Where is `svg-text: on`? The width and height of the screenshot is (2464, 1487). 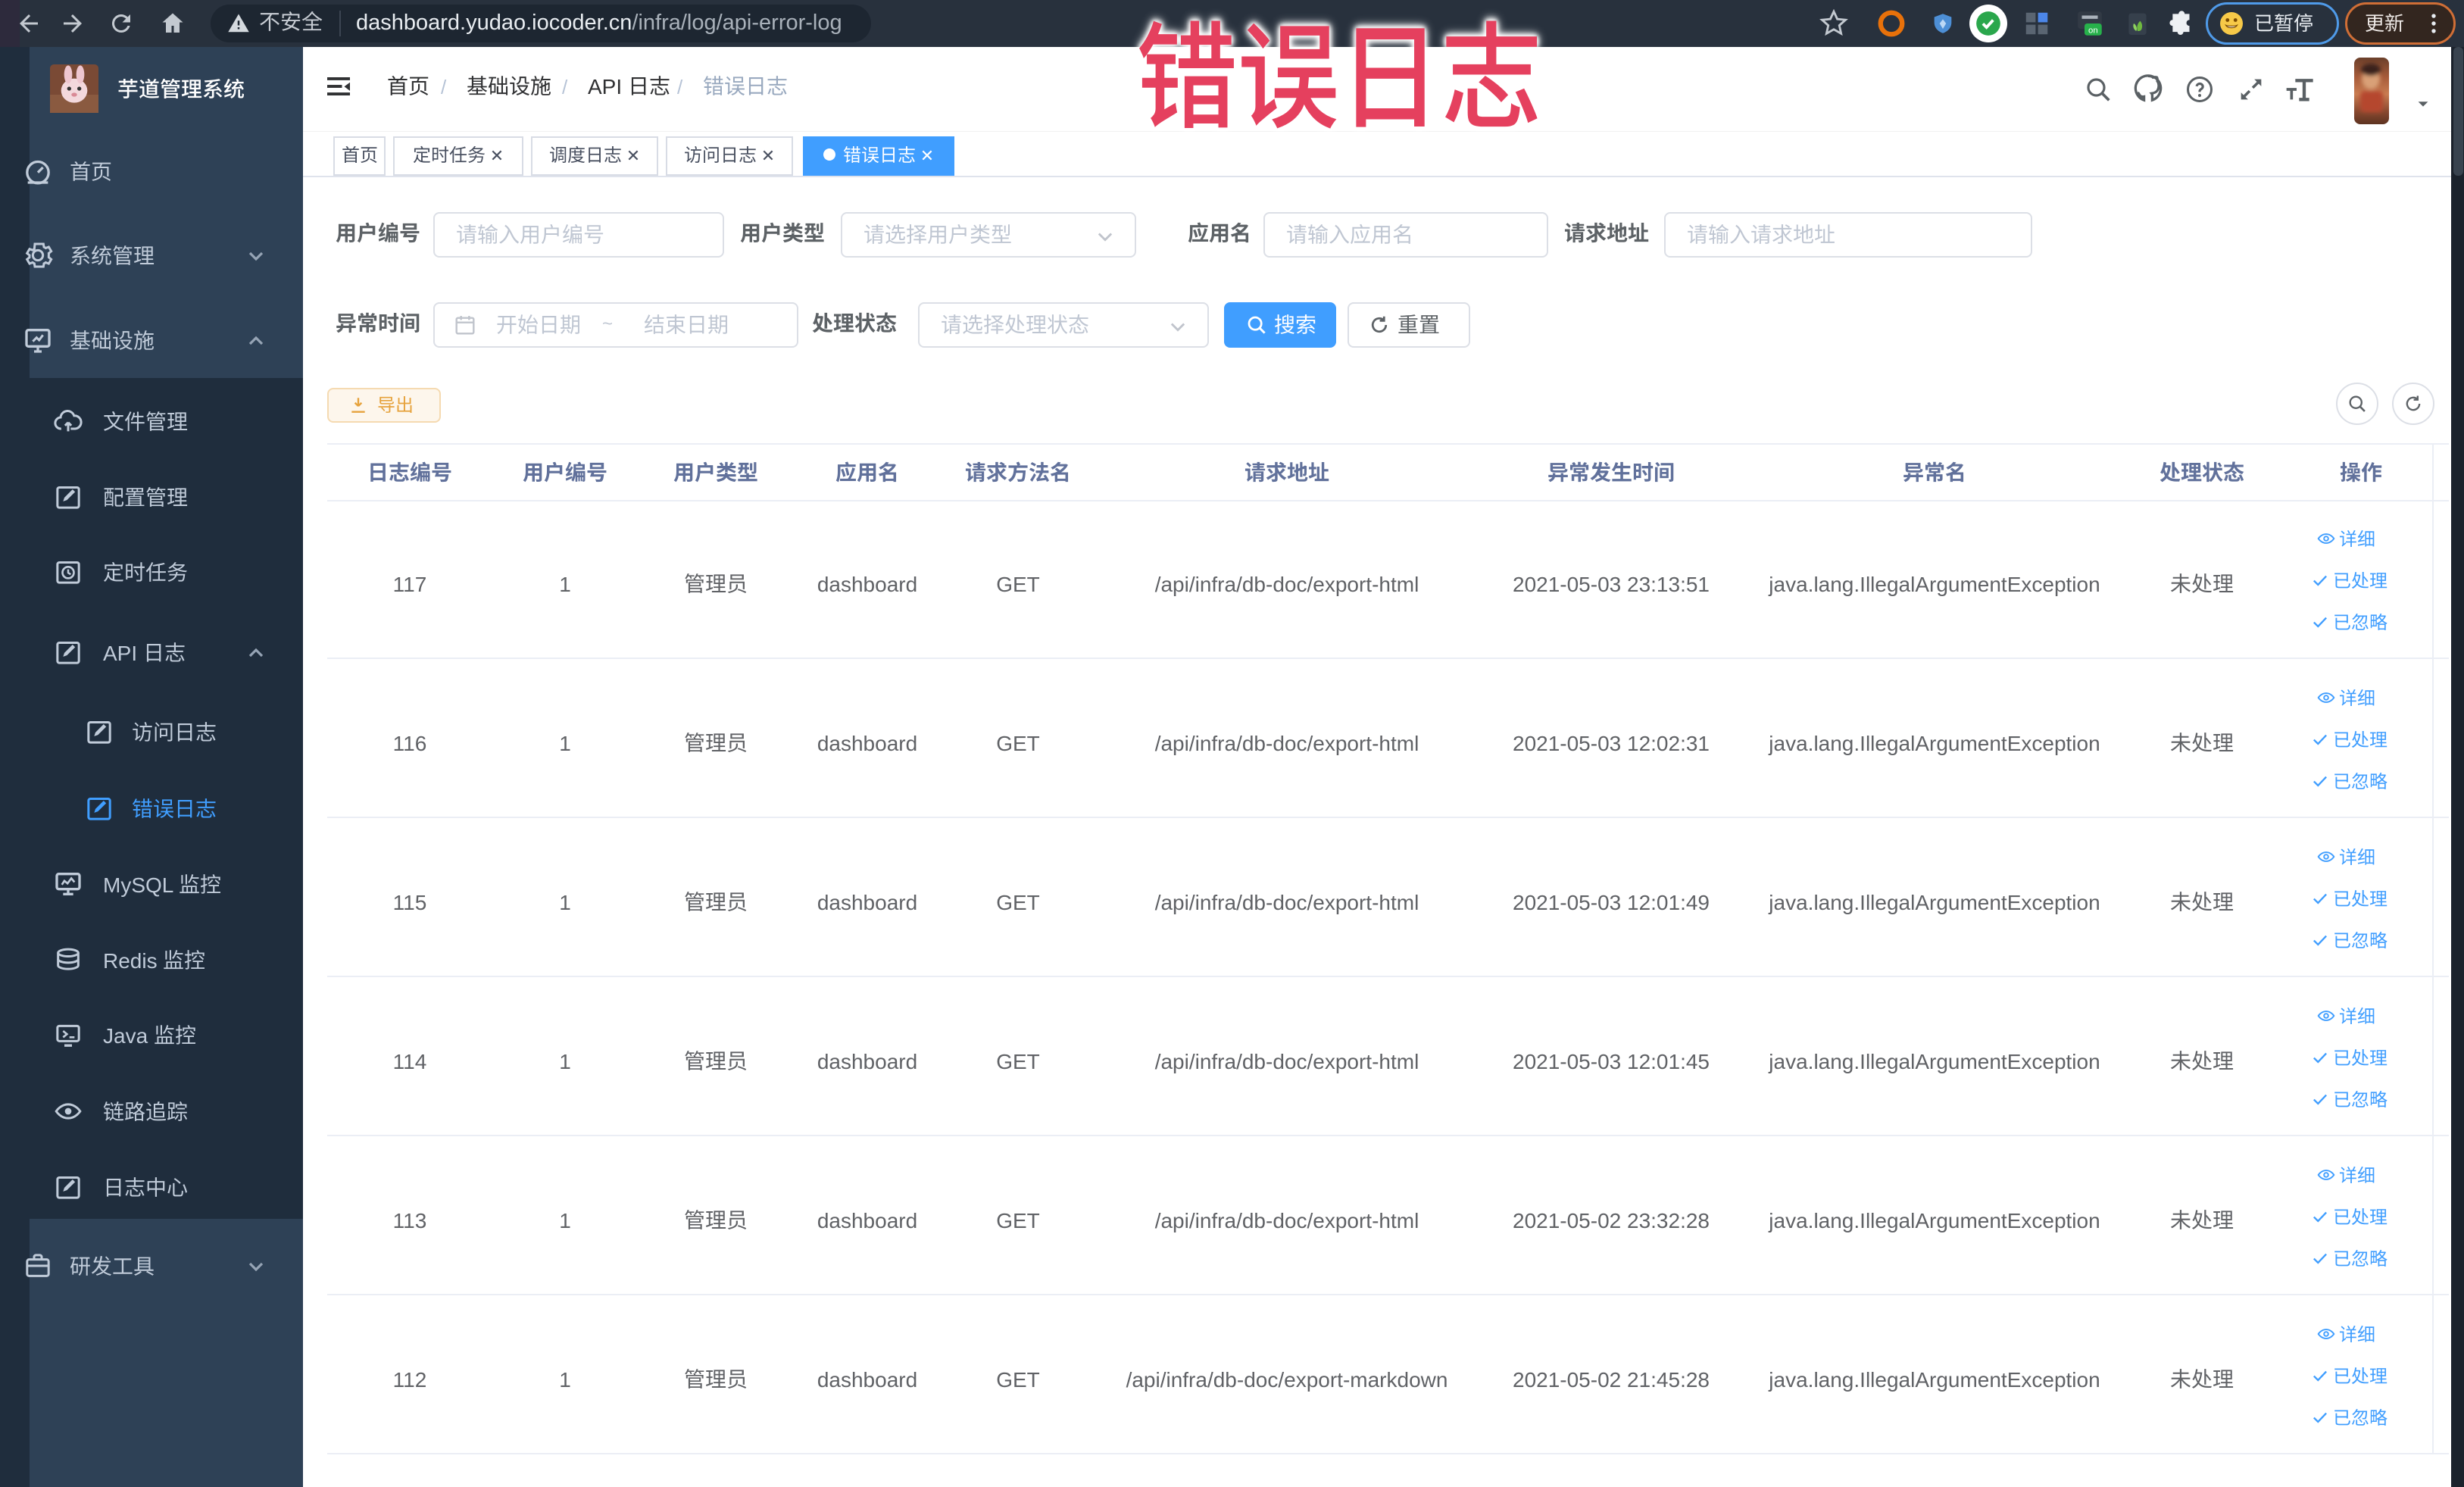 svg-text: on is located at coordinates (2093, 30).